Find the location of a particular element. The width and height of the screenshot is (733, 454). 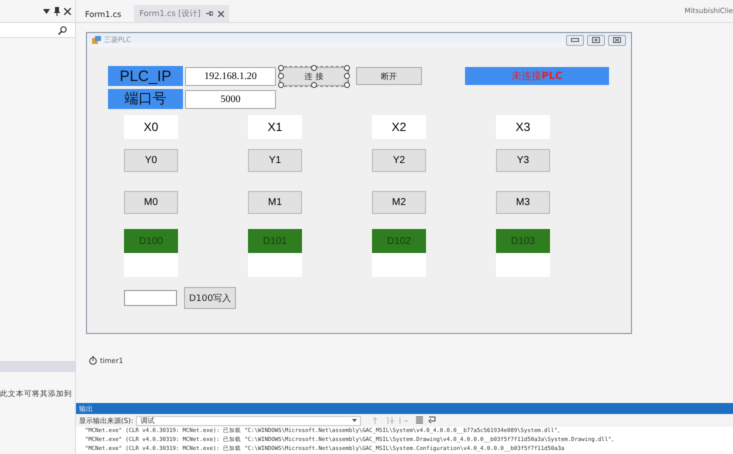

form-icon is located at coordinates (96, 40).